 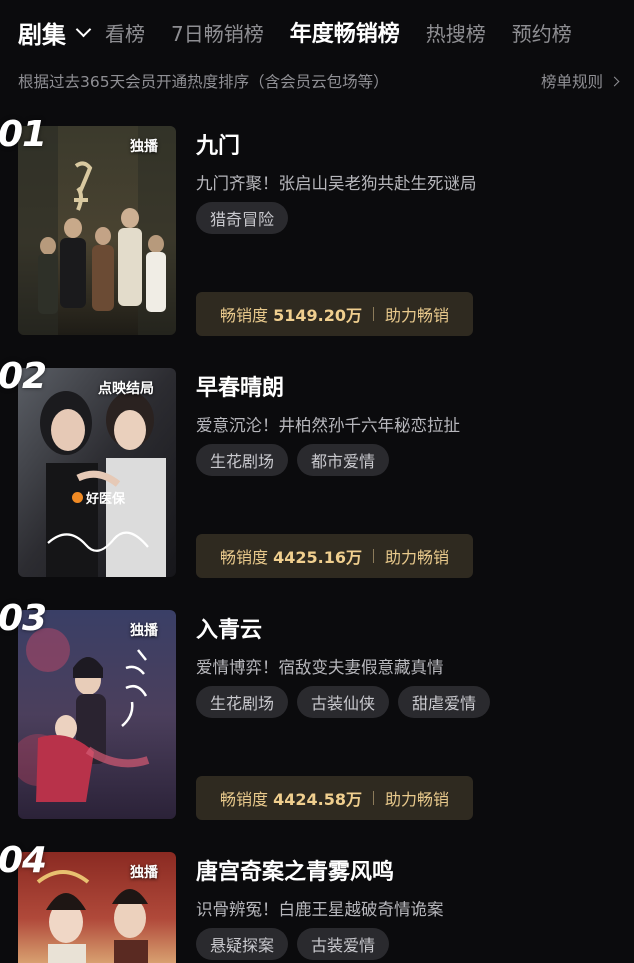 What do you see at coordinates (320, 667) in the screenshot?
I see `show-description: 爱情博弈！宿敌变夫妻假意藏真情` at bounding box center [320, 667].